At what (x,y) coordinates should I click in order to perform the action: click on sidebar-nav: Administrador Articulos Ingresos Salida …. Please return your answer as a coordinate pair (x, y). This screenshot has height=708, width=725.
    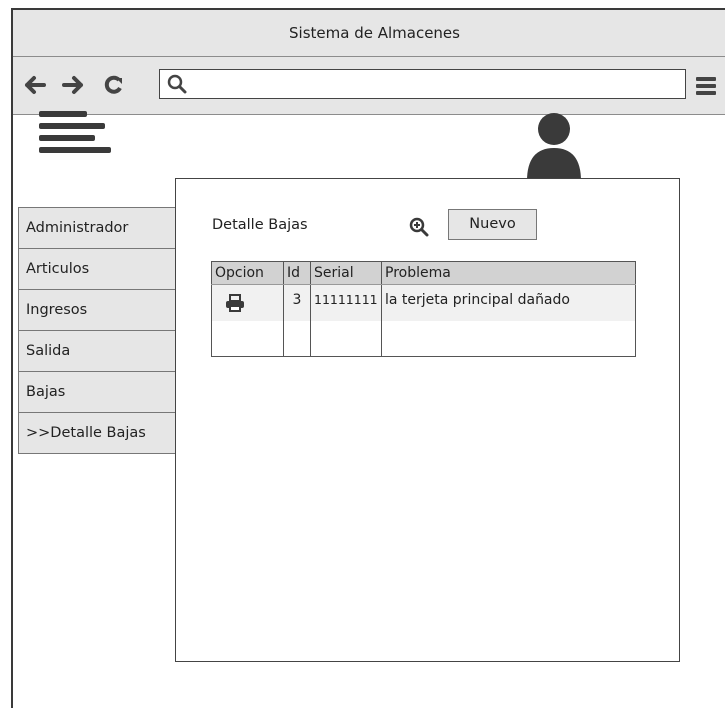
    Looking at the image, I should click on (102, 330).